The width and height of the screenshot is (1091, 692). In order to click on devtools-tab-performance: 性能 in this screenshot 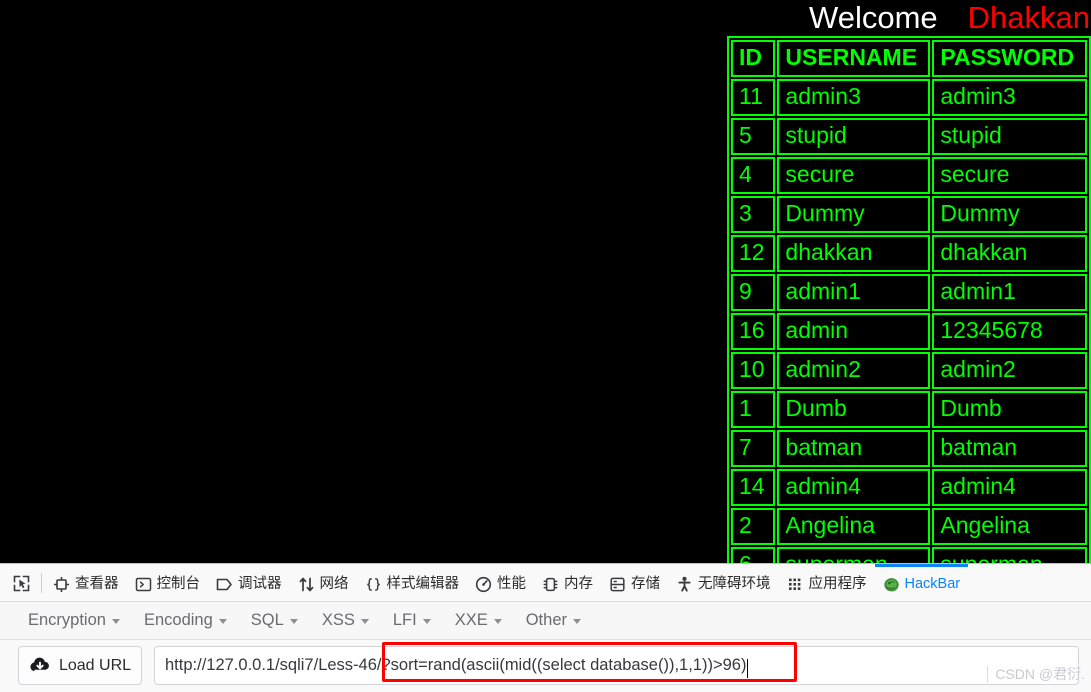, I will do `click(500, 582)`.